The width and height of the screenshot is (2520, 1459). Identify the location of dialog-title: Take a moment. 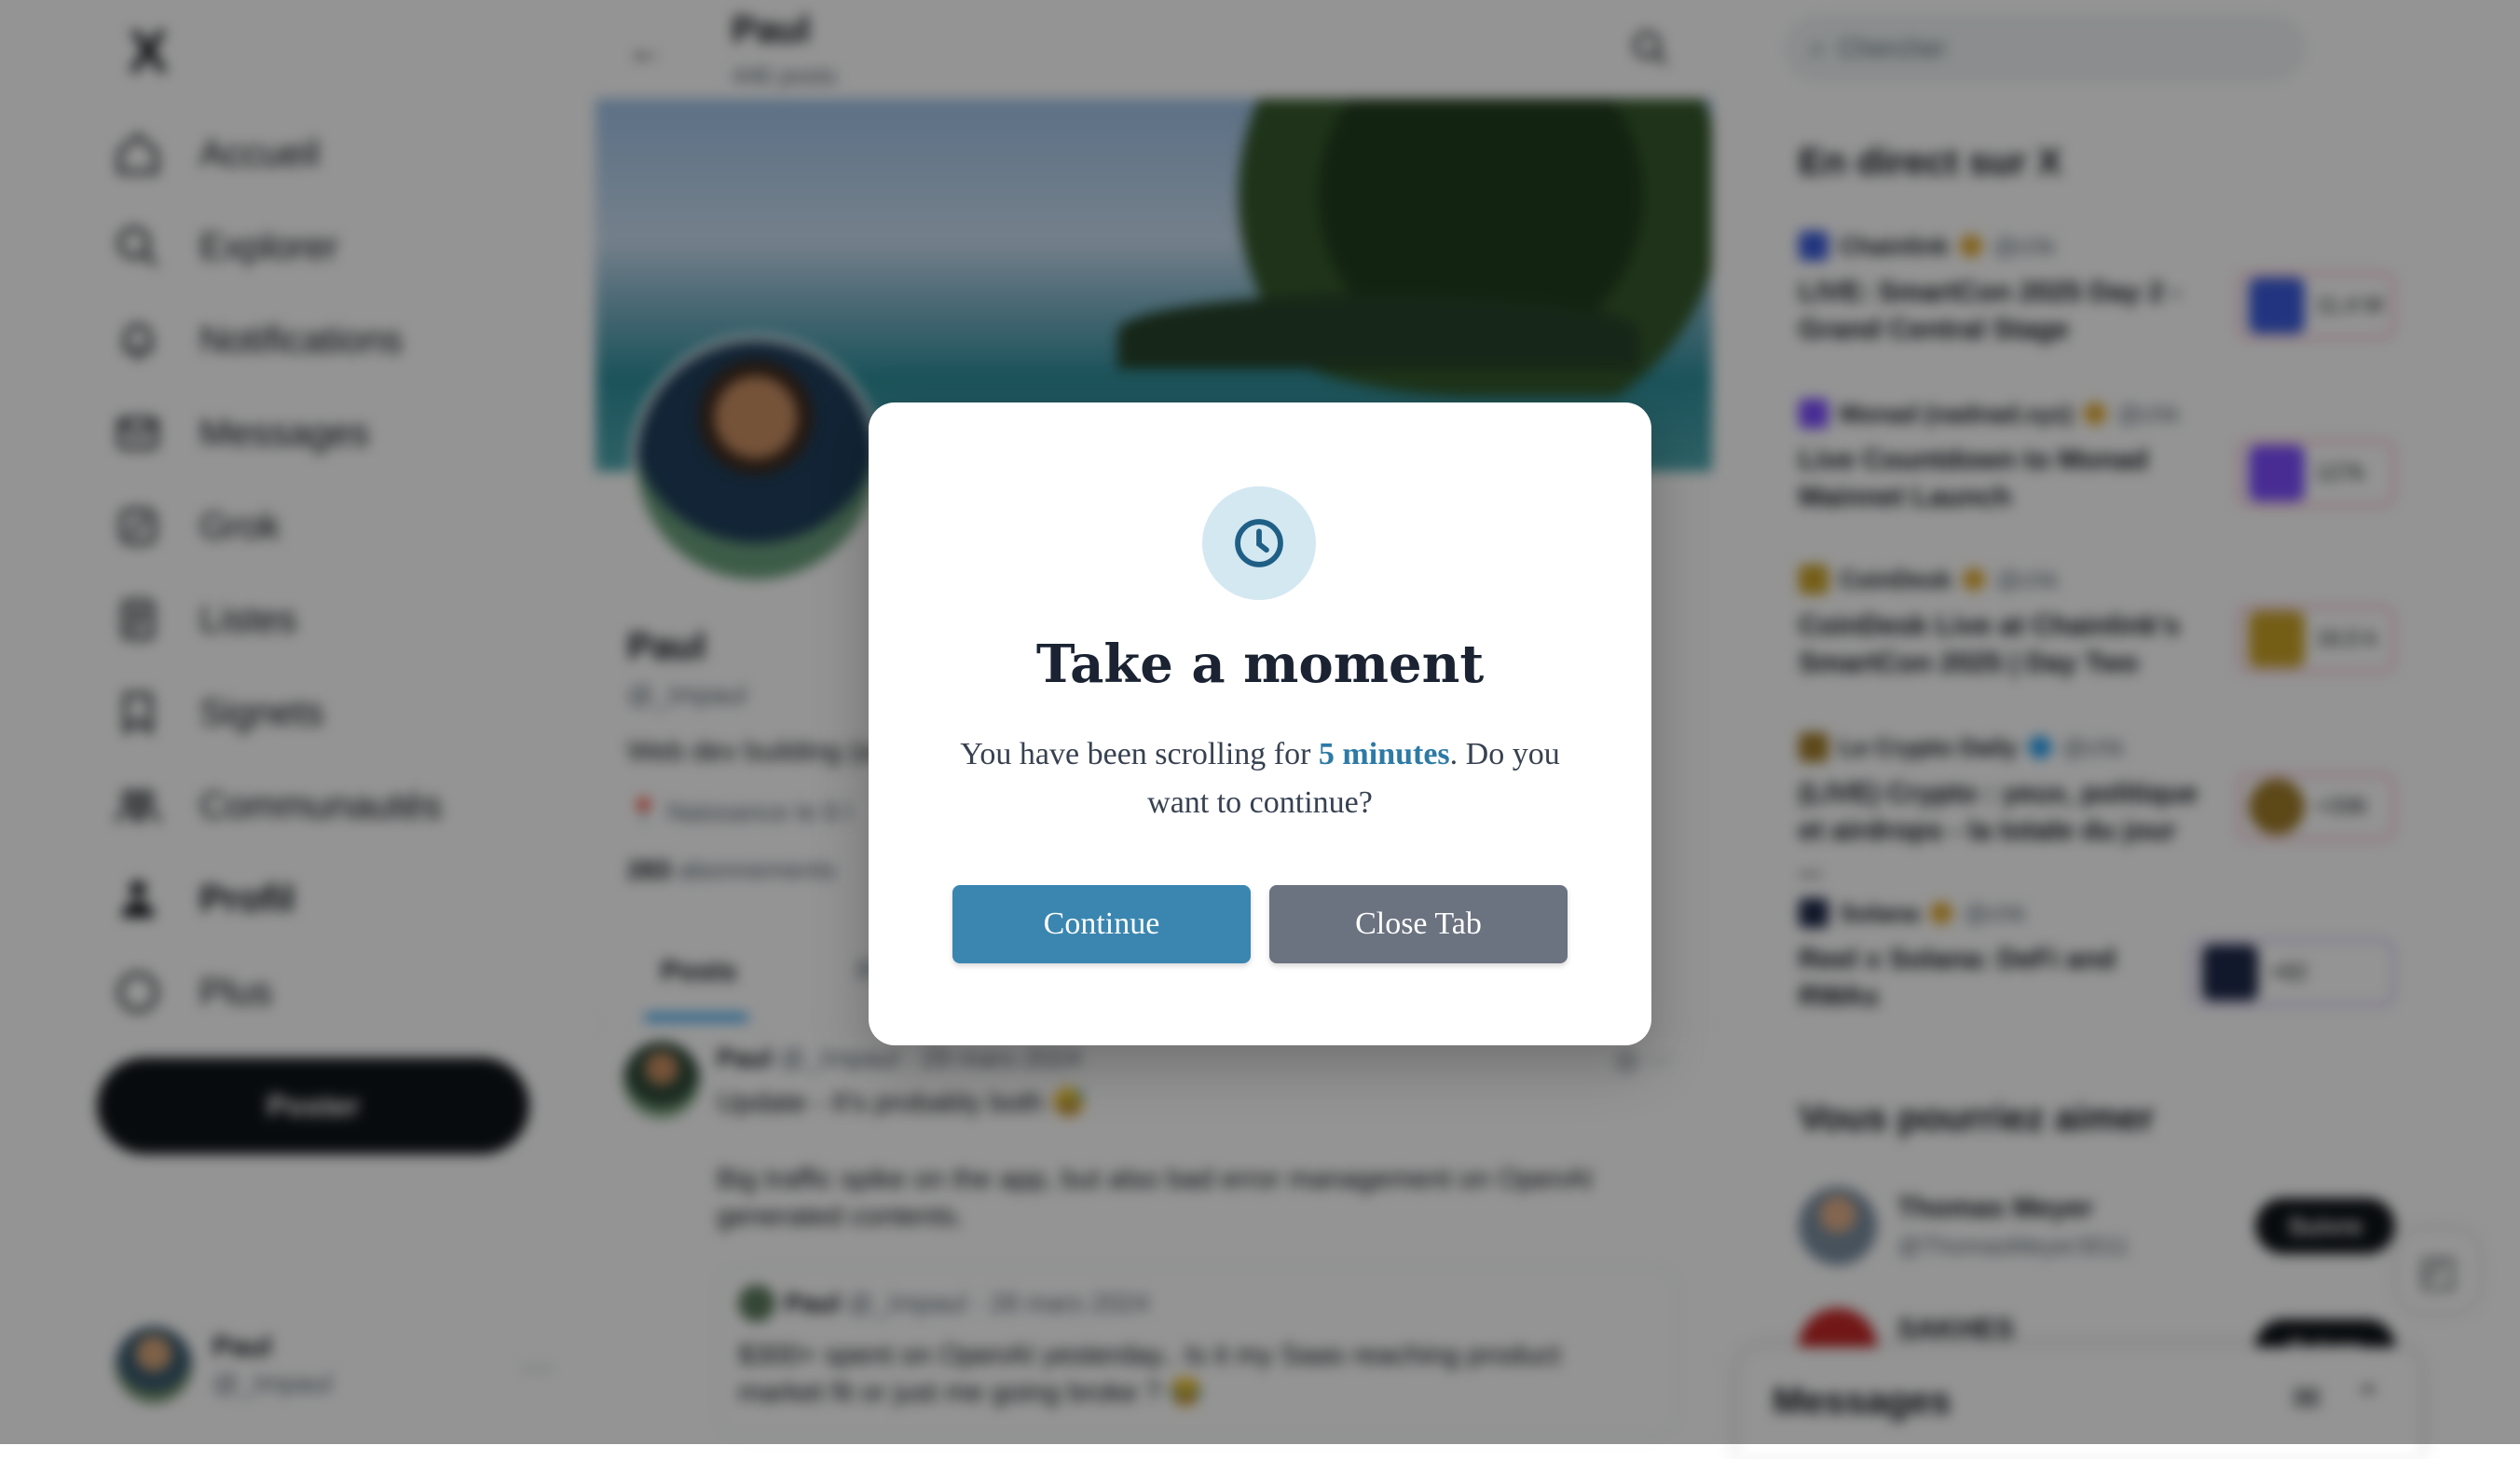
(1260, 665).